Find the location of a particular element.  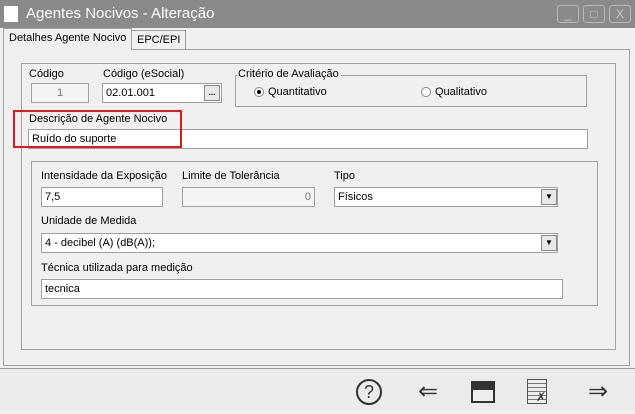

help-icon: ? is located at coordinates (369, 392).